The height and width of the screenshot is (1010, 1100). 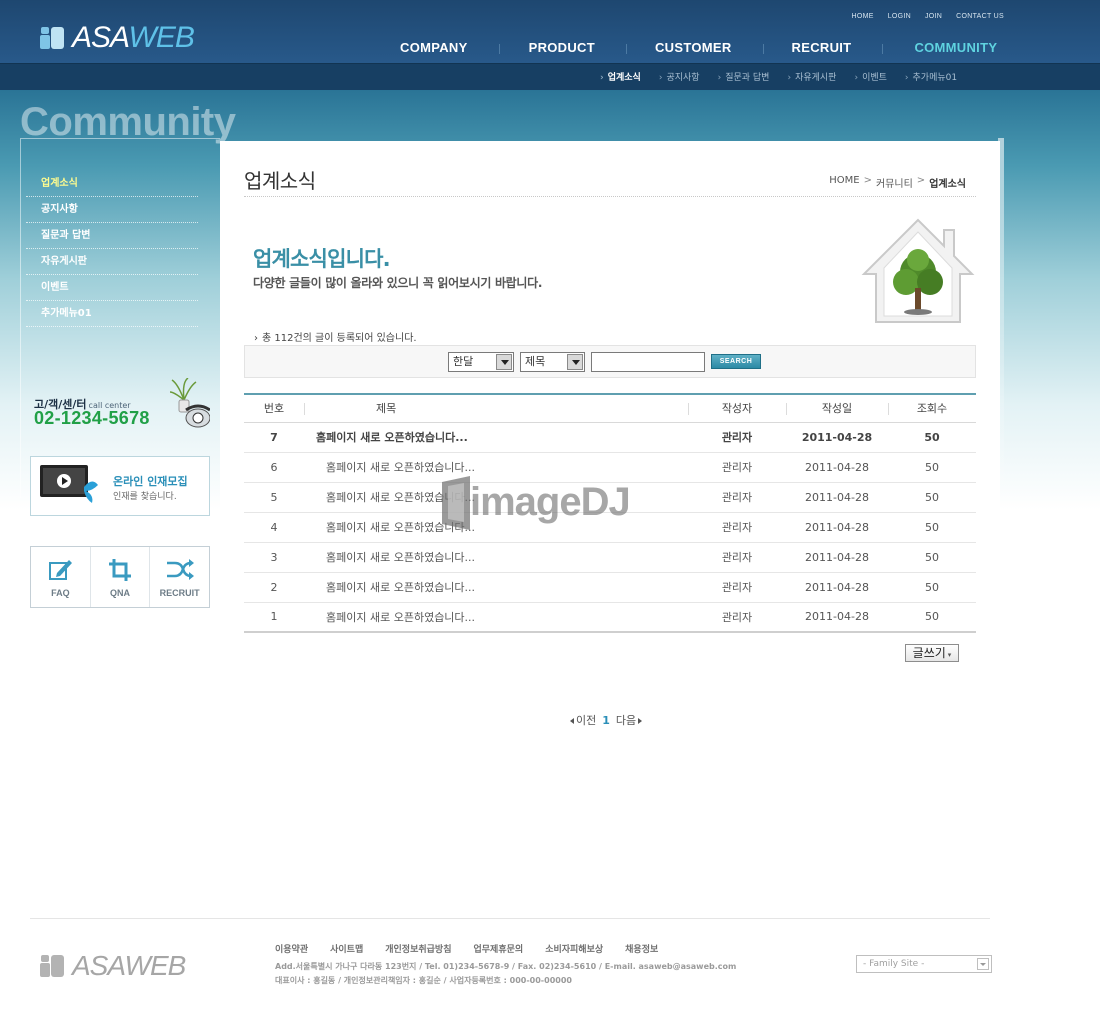 I want to click on side-item-notice: 공지사항, so click(x=112, y=210).